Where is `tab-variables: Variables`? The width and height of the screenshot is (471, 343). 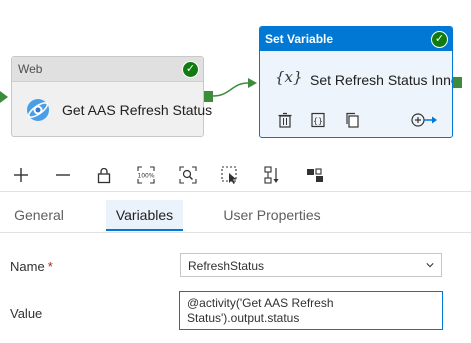
tab-variables: Variables is located at coordinates (144, 215).